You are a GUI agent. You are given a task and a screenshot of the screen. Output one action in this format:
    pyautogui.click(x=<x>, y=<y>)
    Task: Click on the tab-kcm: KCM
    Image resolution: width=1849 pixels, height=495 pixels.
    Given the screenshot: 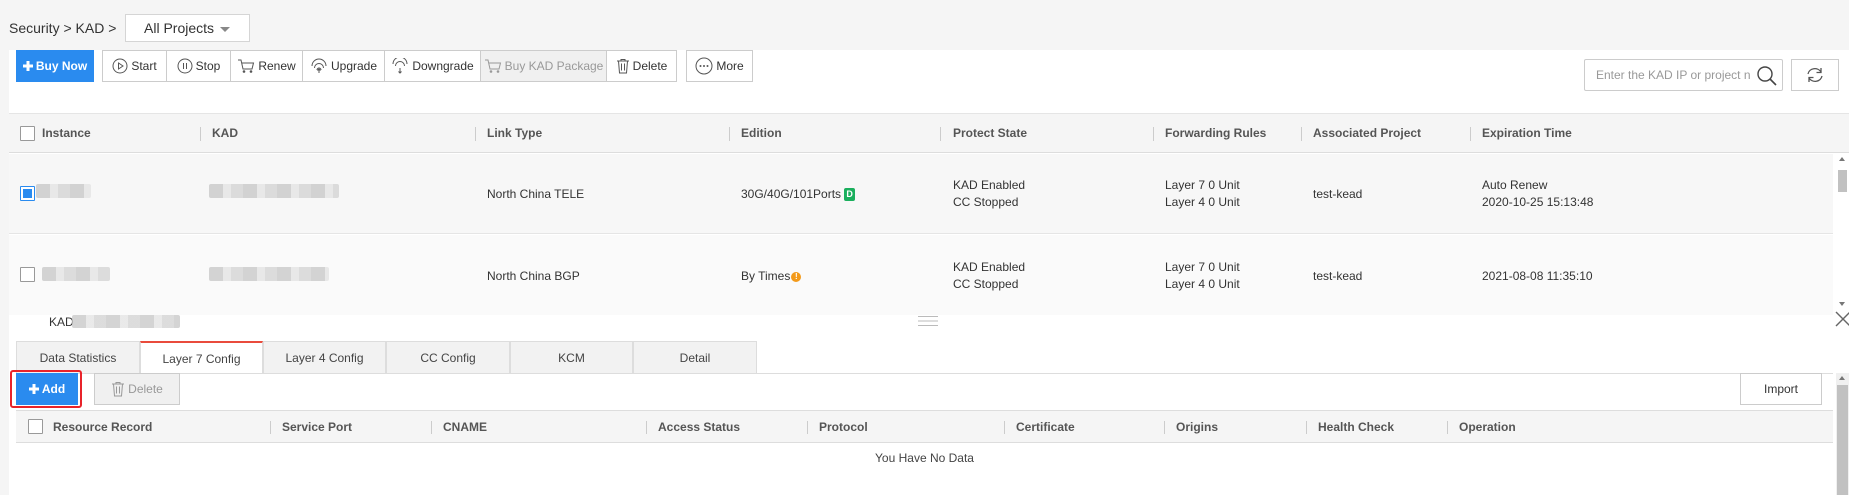 What is the action you would take?
    pyautogui.click(x=571, y=357)
    